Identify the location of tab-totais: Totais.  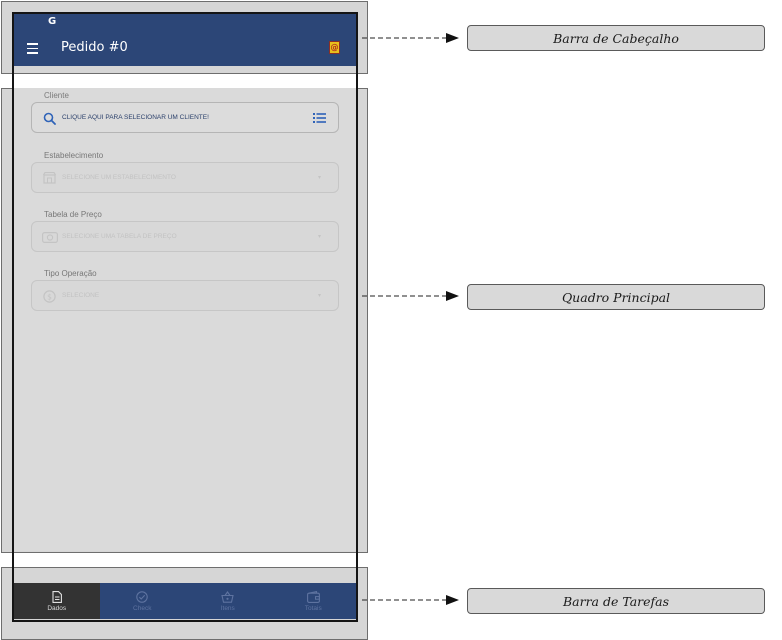
(314, 601).